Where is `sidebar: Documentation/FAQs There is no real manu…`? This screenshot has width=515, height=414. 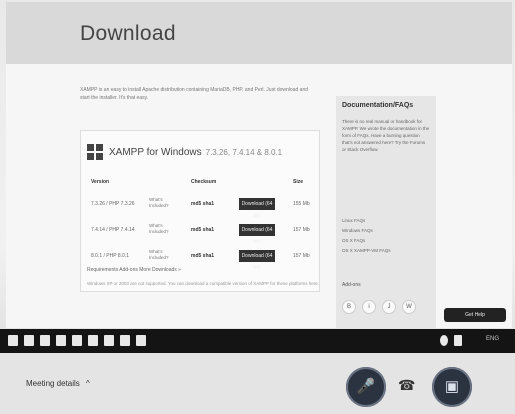
sidebar: Documentation/FAQs There is no real manu… is located at coordinates (386, 212).